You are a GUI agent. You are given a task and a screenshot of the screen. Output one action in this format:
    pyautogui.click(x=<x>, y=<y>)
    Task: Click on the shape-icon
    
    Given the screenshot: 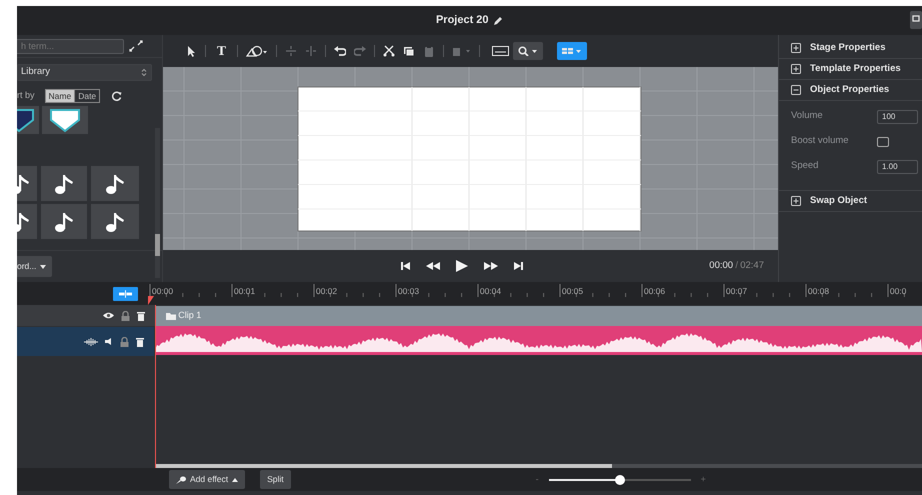 What is the action you would take?
    pyautogui.click(x=257, y=51)
    